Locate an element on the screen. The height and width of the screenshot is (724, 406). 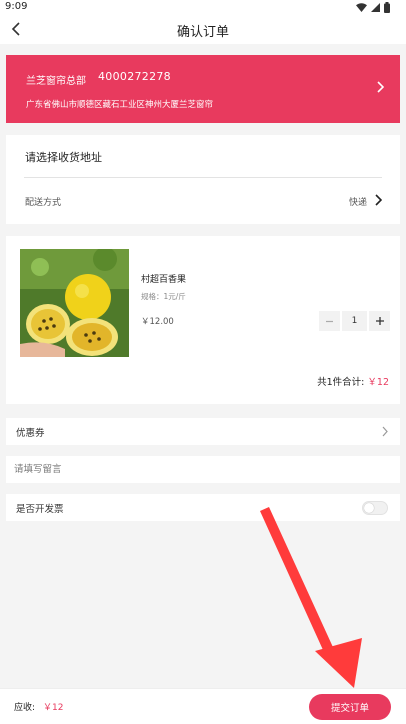
invoice-row: 是否开发票 is located at coordinates (203, 507).